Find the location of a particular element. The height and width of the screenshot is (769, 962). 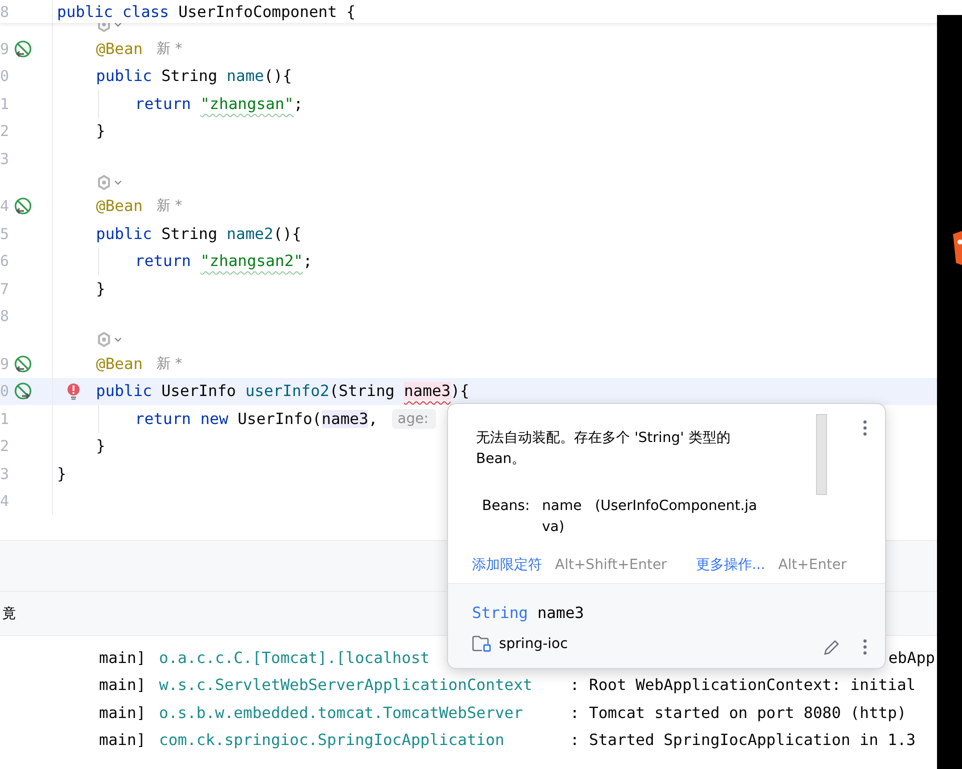

error-bulb-icon is located at coordinates (73, 391).